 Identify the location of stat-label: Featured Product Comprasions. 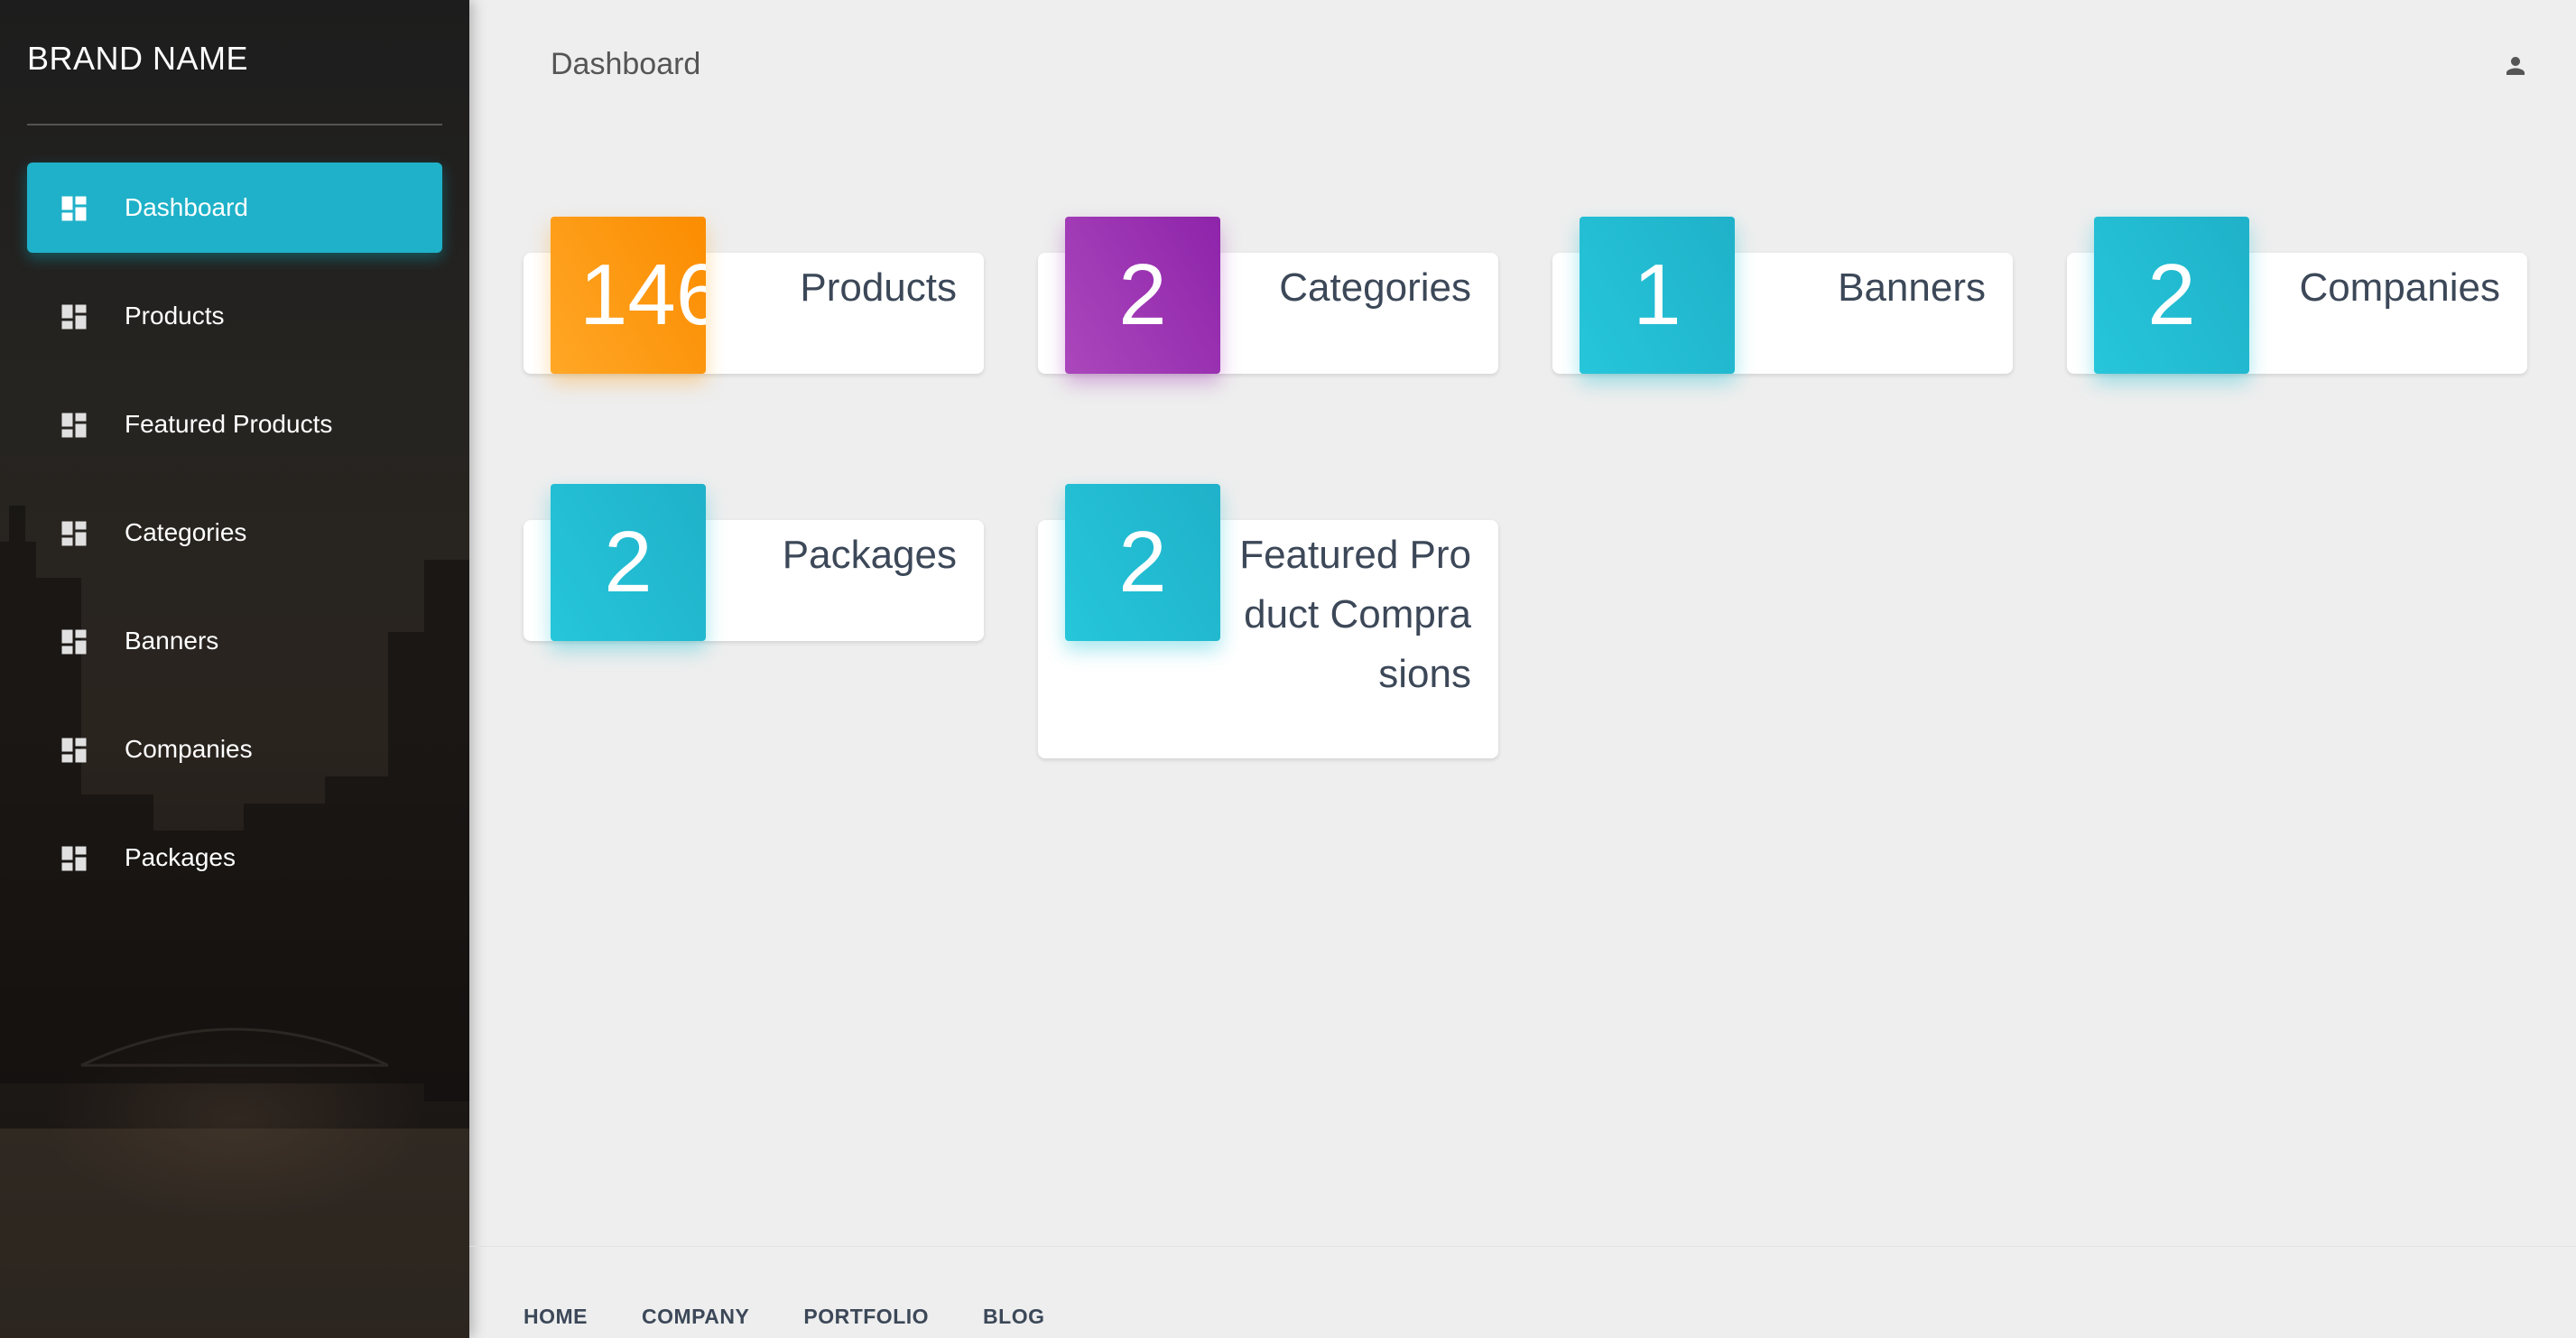
(1355, 614).